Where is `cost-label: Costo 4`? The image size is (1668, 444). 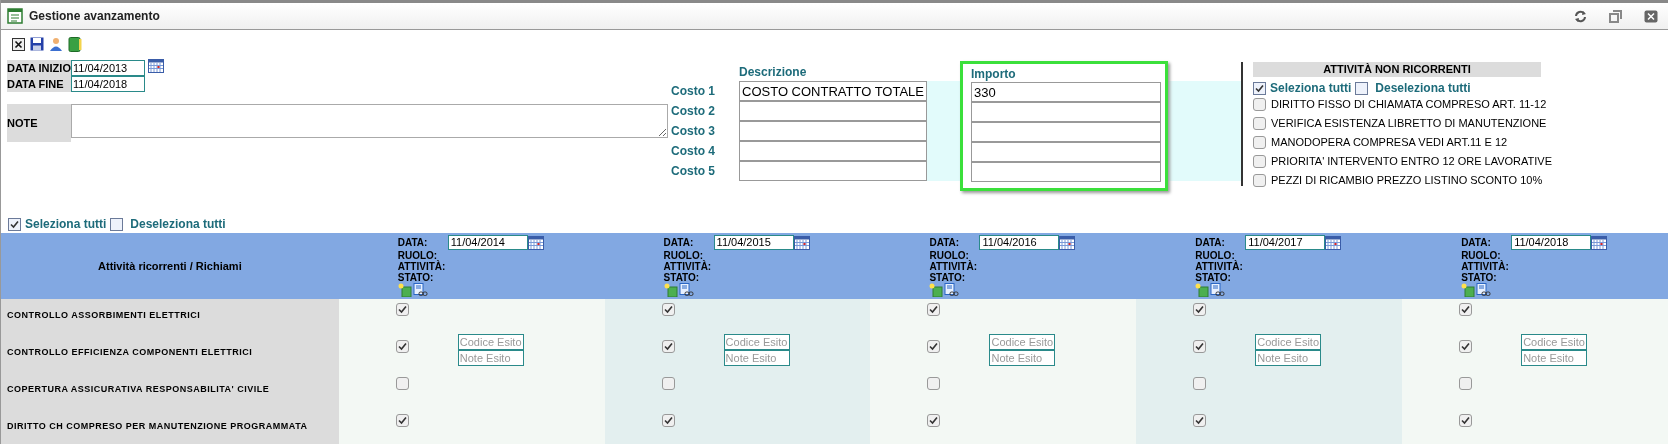
cost-label: Costo 4 is located at coordinates (693, 151).